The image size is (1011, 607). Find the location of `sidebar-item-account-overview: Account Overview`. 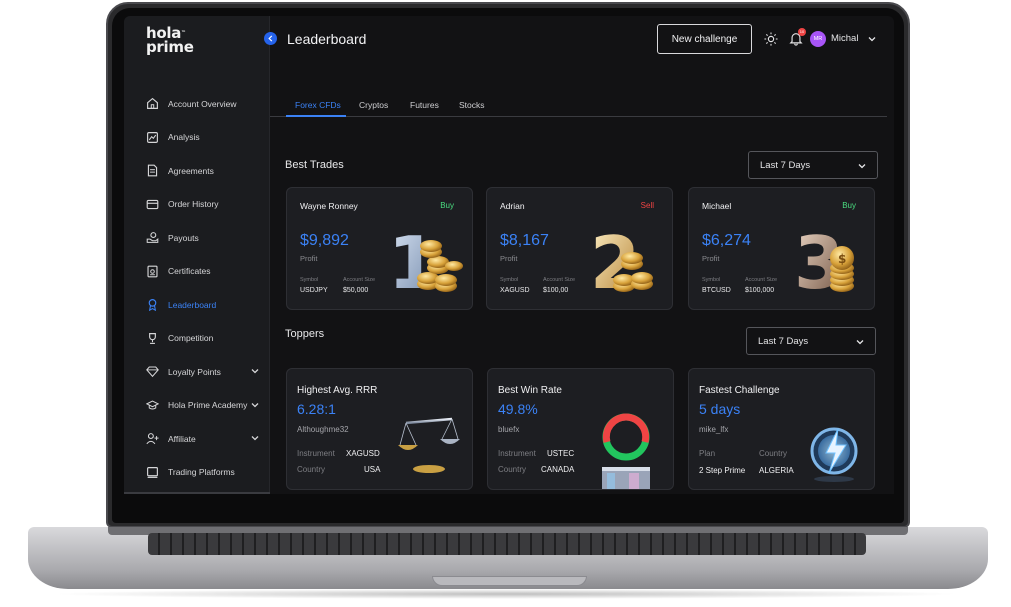

sidebar-item-account-overview: Account Overview is located at coordinates (208, 104).